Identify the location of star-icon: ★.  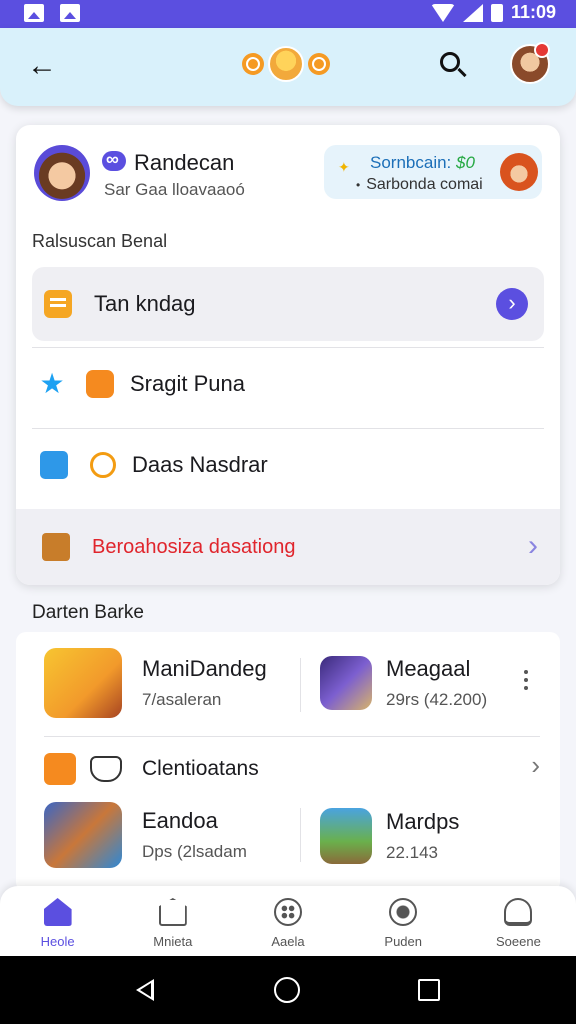
(52, 383).